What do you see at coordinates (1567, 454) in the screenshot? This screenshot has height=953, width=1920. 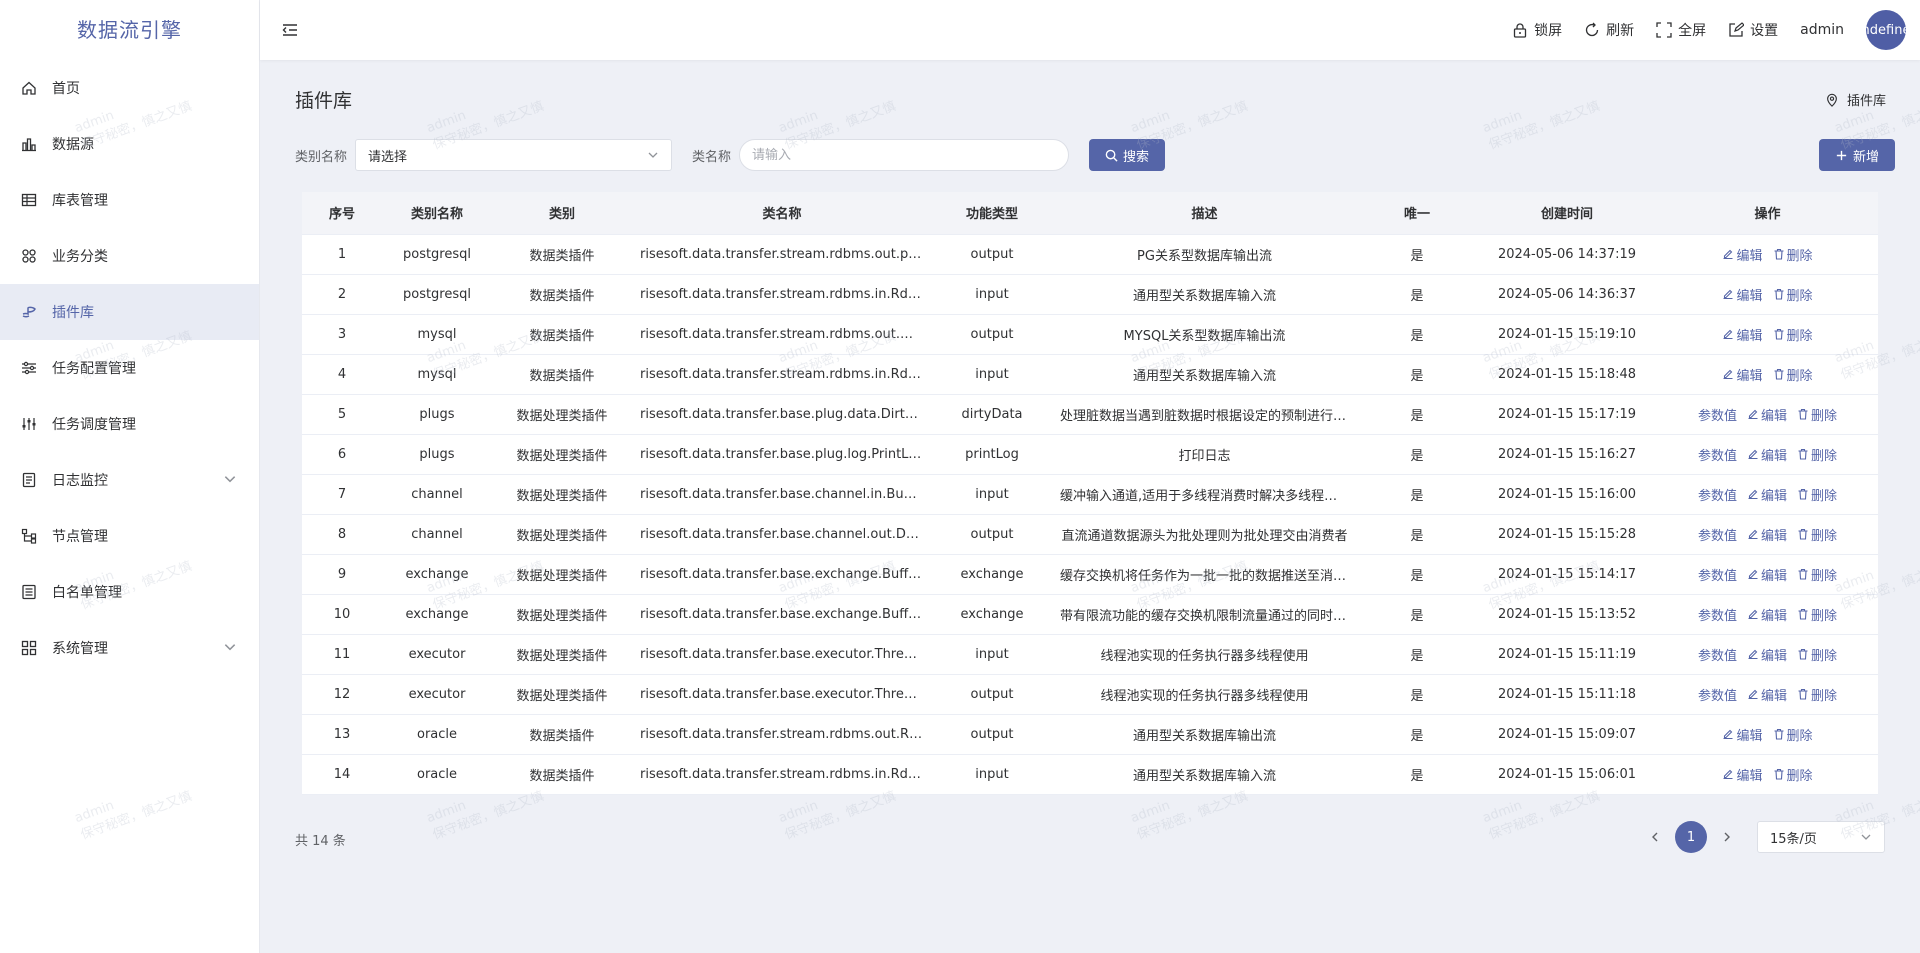 I see `cell-time: 2024-01-15 15:16:27` at bounding box center [1567, 454].